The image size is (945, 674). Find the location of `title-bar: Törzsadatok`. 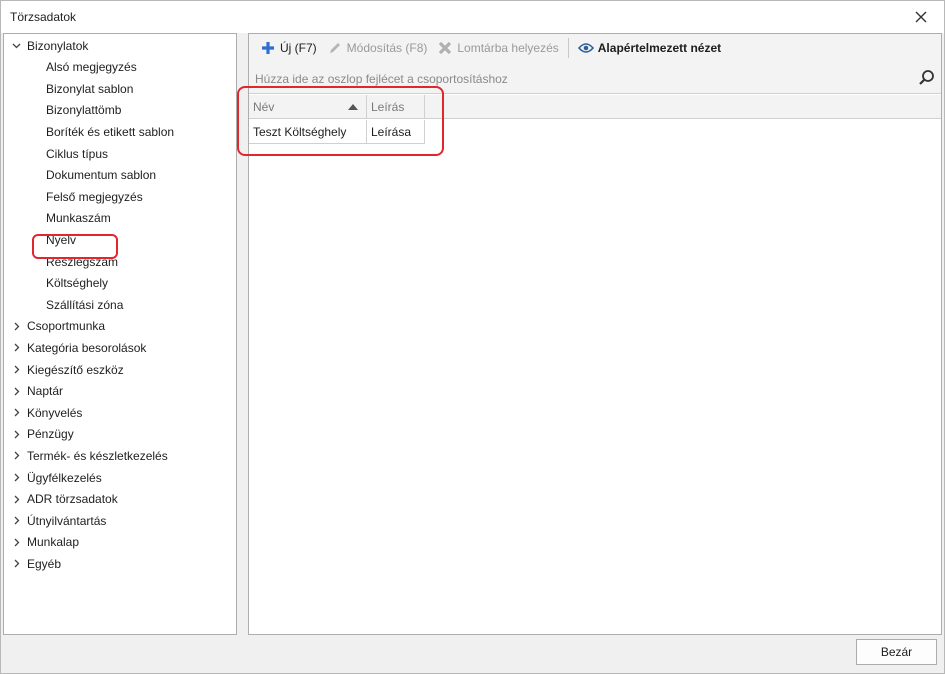

title-bar: Törzsadatok is located at coordinates (472, 17).